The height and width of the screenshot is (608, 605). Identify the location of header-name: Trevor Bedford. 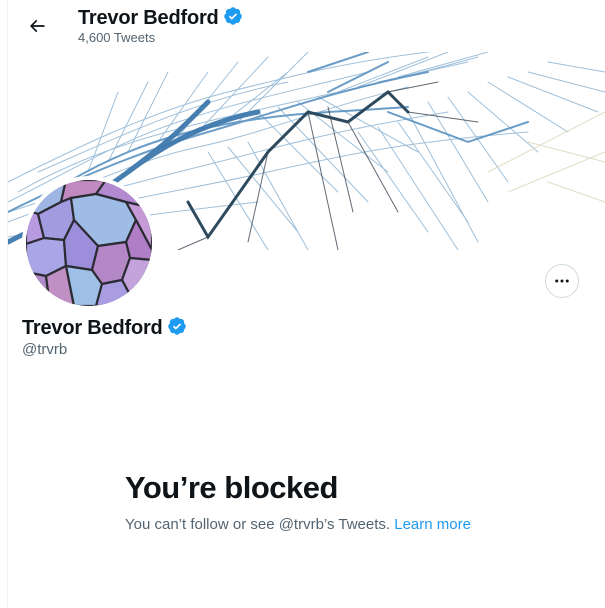
(148, 18).